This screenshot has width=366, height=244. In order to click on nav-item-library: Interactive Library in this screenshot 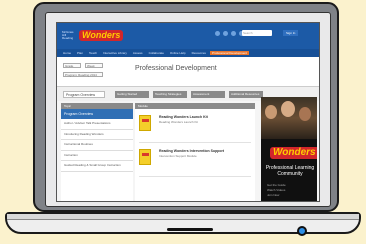, I will do `click(115, 53)`.